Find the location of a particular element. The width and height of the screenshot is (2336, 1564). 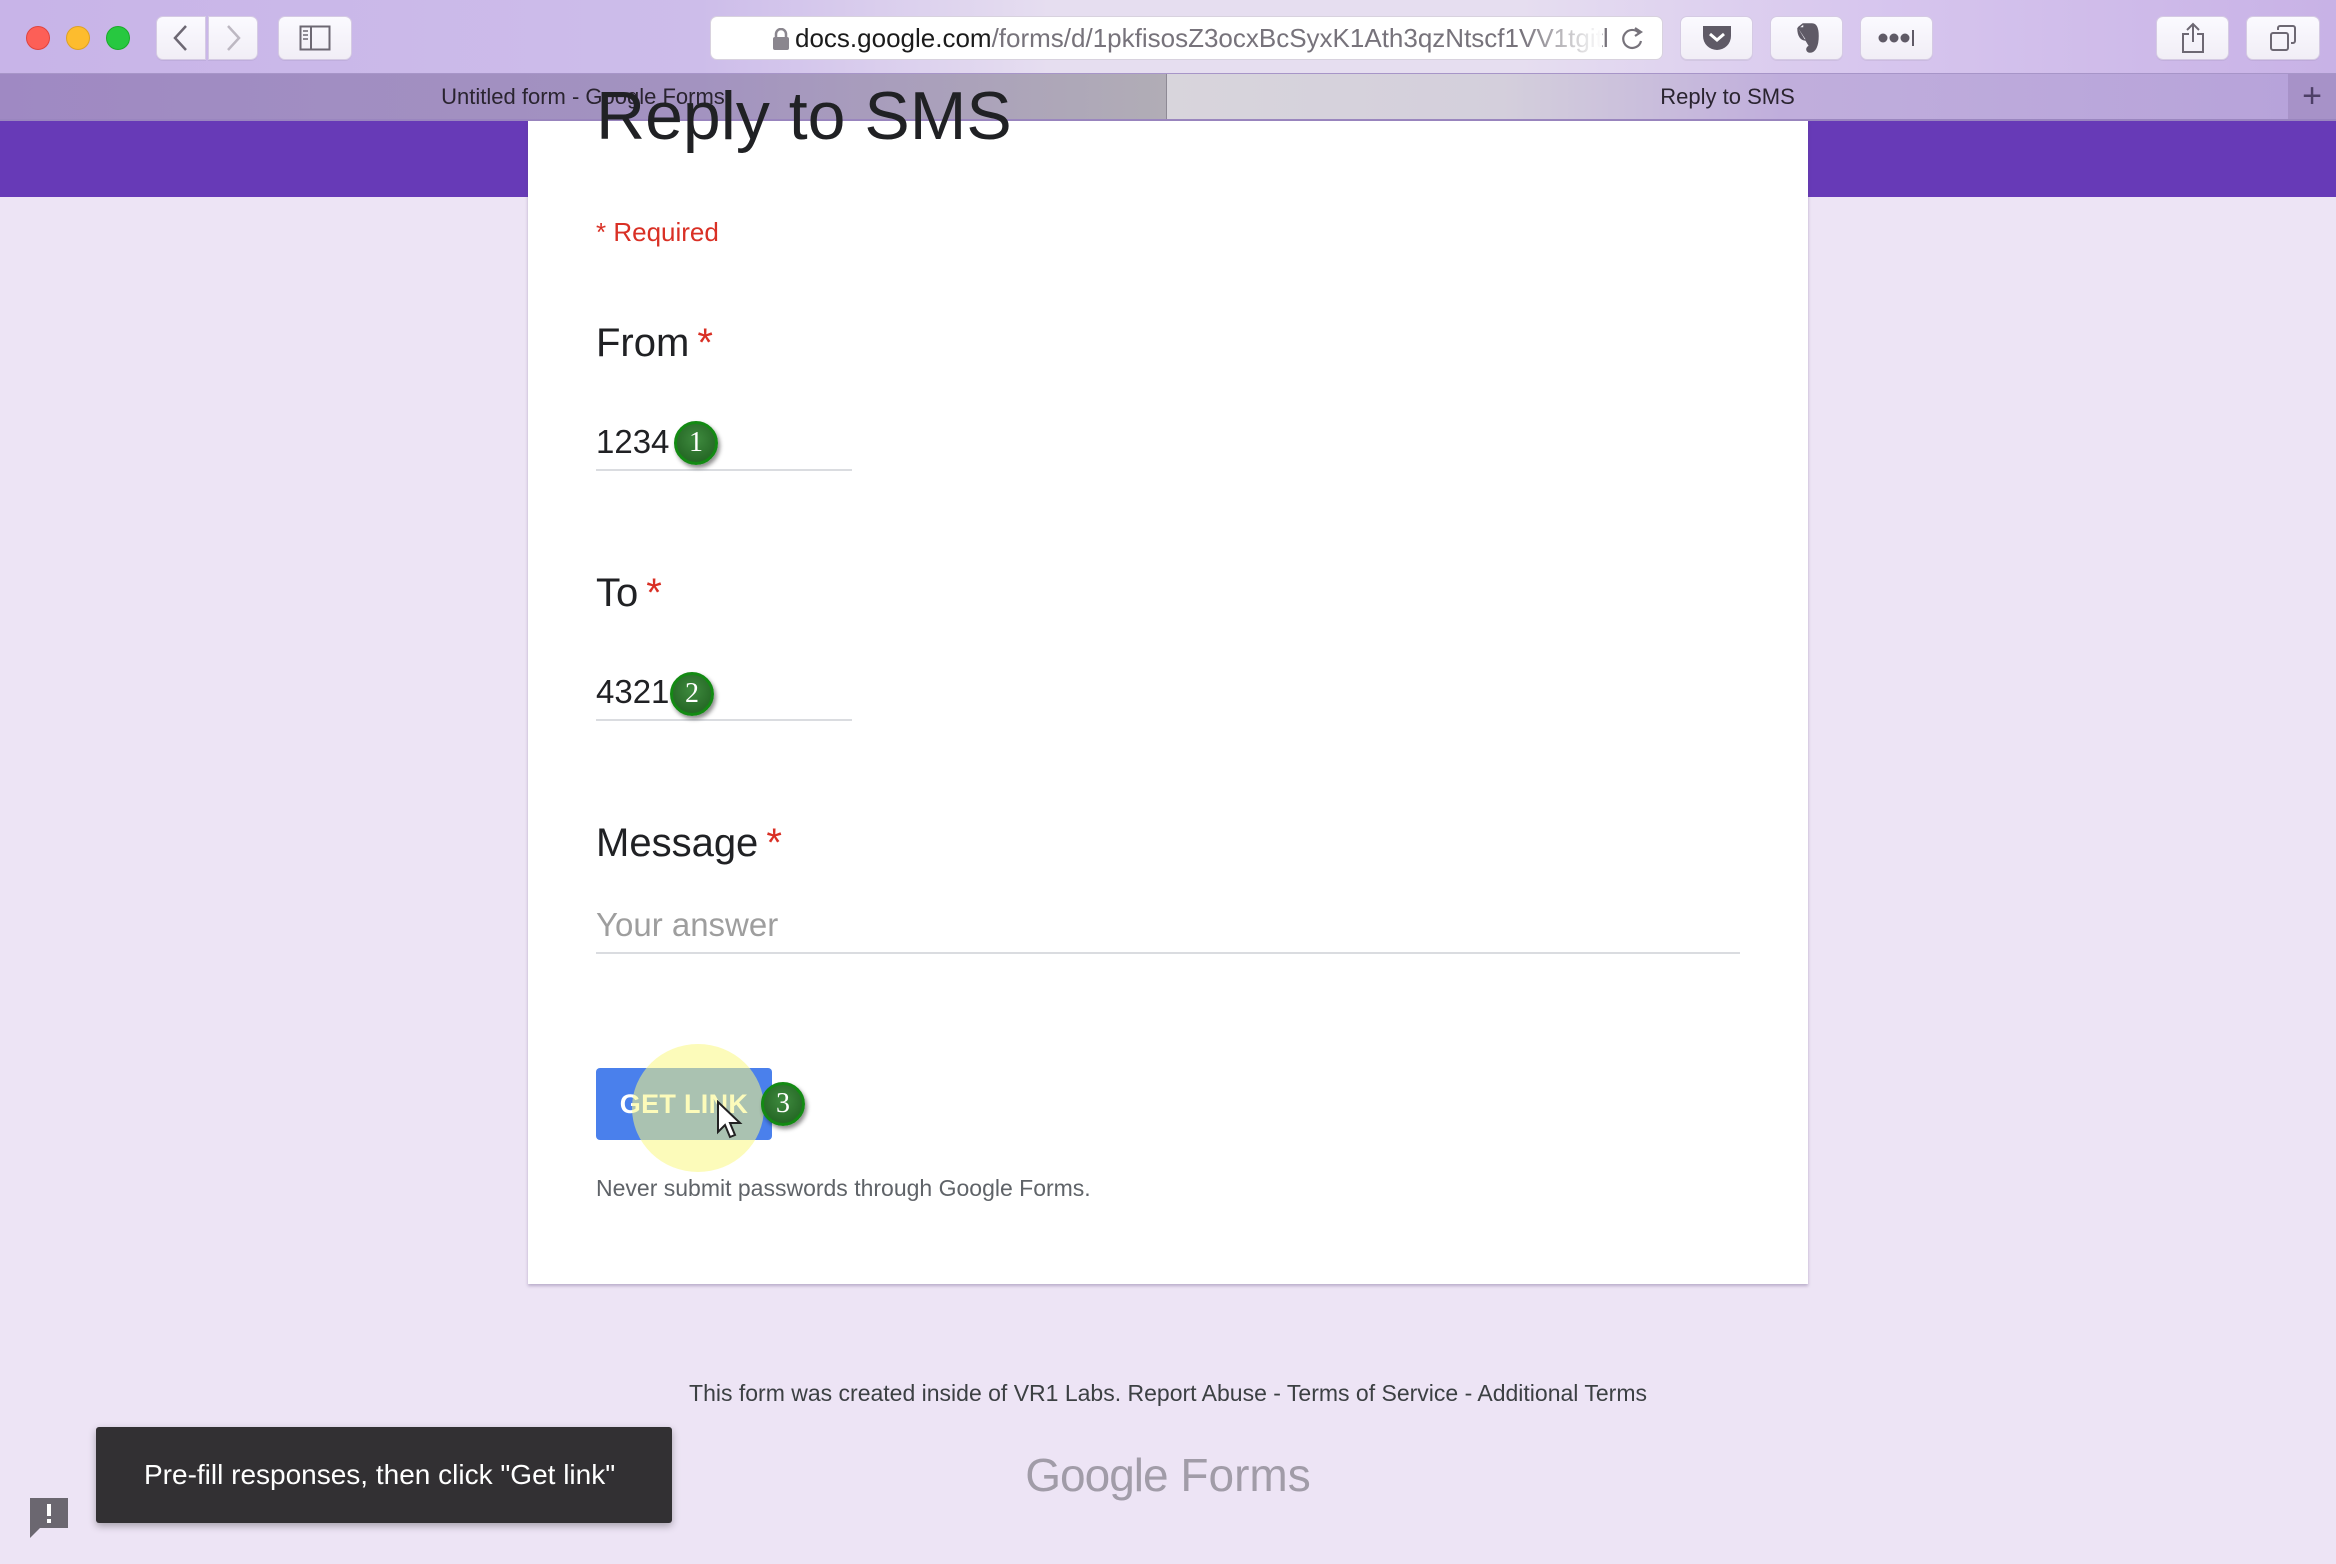

pocket-button is located at coordinates (1716, 38).